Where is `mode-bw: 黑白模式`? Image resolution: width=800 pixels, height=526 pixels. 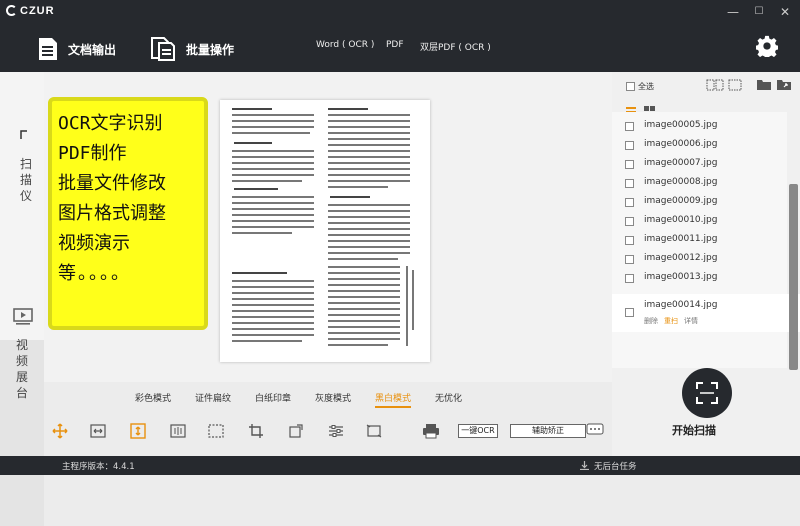 mode-bw: 黑白模式 is located at coordinates (393, 399).